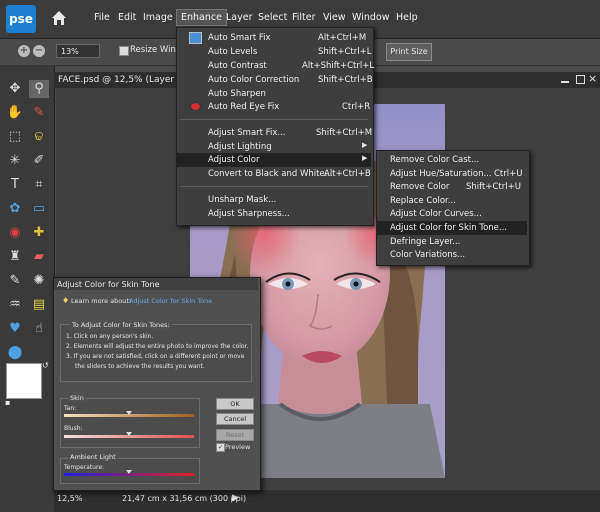 The width and height of the screenshot is (600, 512). What do you see at coordinates (235, 498) in the screenshot?
I see `status-menu-arrow-icon: ▶` at bounding box center [235, 498].